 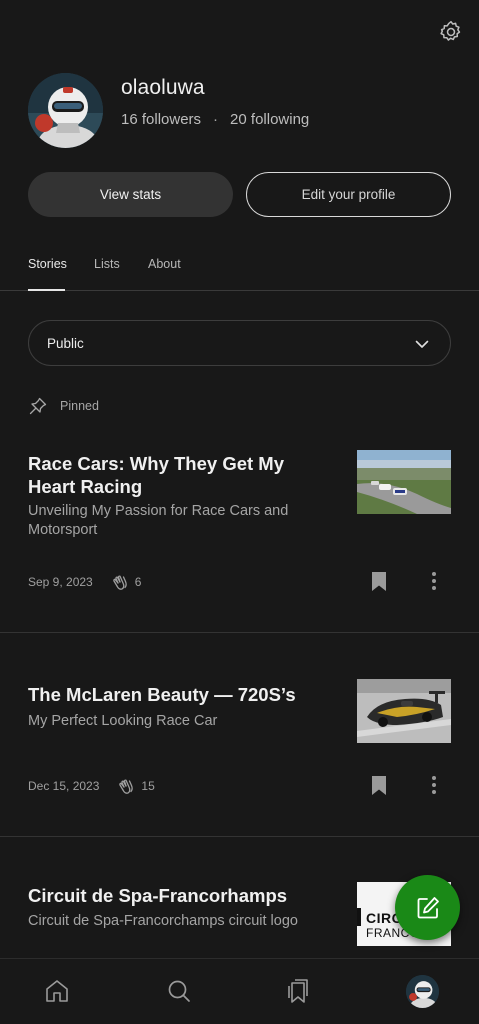 I want to click on bottom-navigation, so click(x=239, y=991).